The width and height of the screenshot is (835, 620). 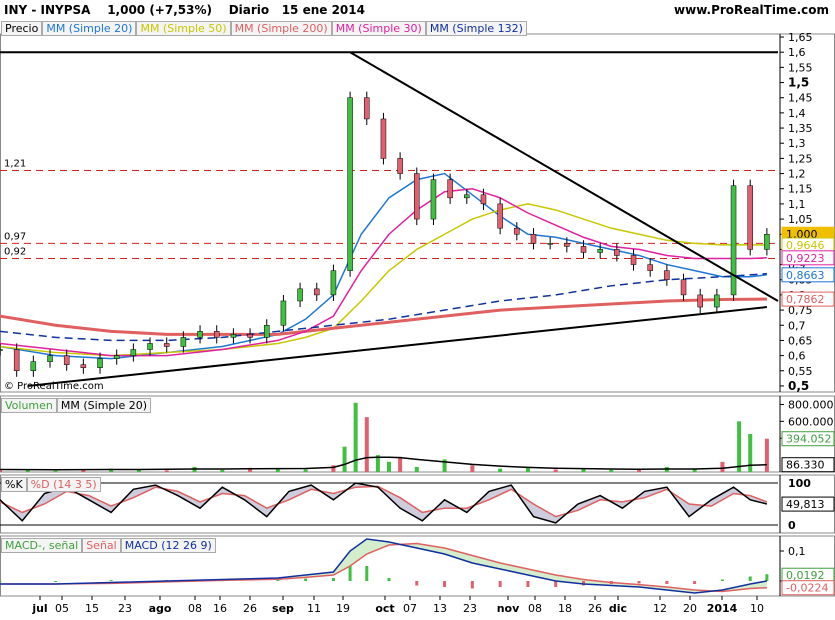 I want to click on copyright-text: © ProRealTime.com, so click(x=54, y=386).